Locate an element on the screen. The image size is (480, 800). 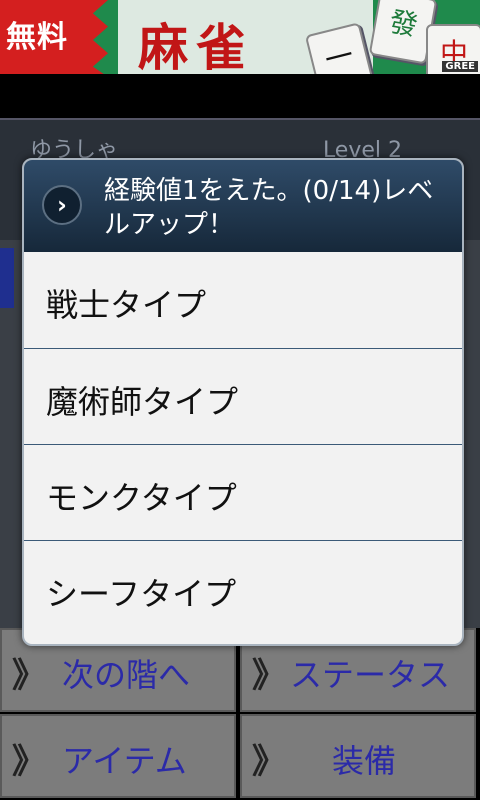
top-banner: 無料 麻雀 一 發 中 GREE is located at coordinates (240, 37).